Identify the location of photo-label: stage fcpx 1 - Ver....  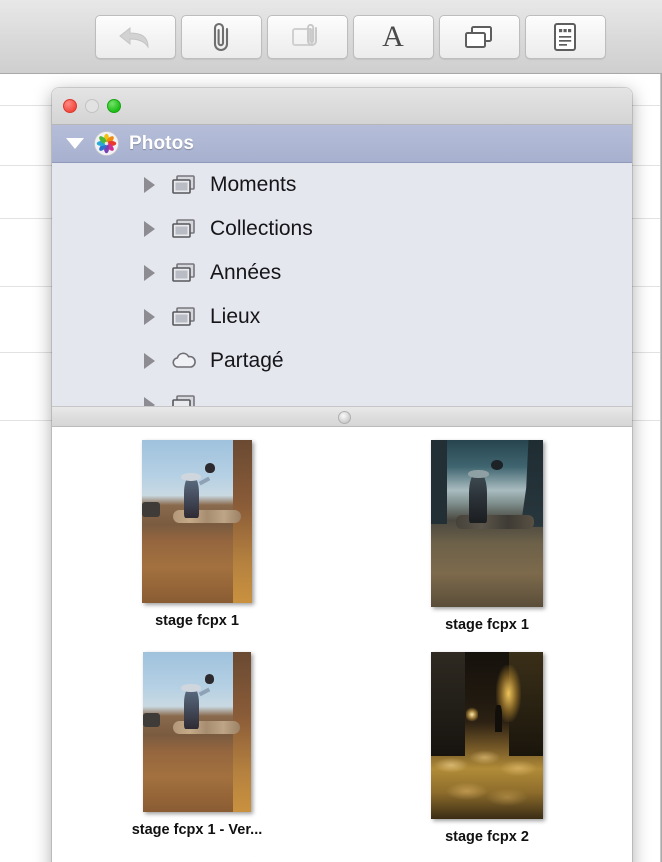
(197, 830).